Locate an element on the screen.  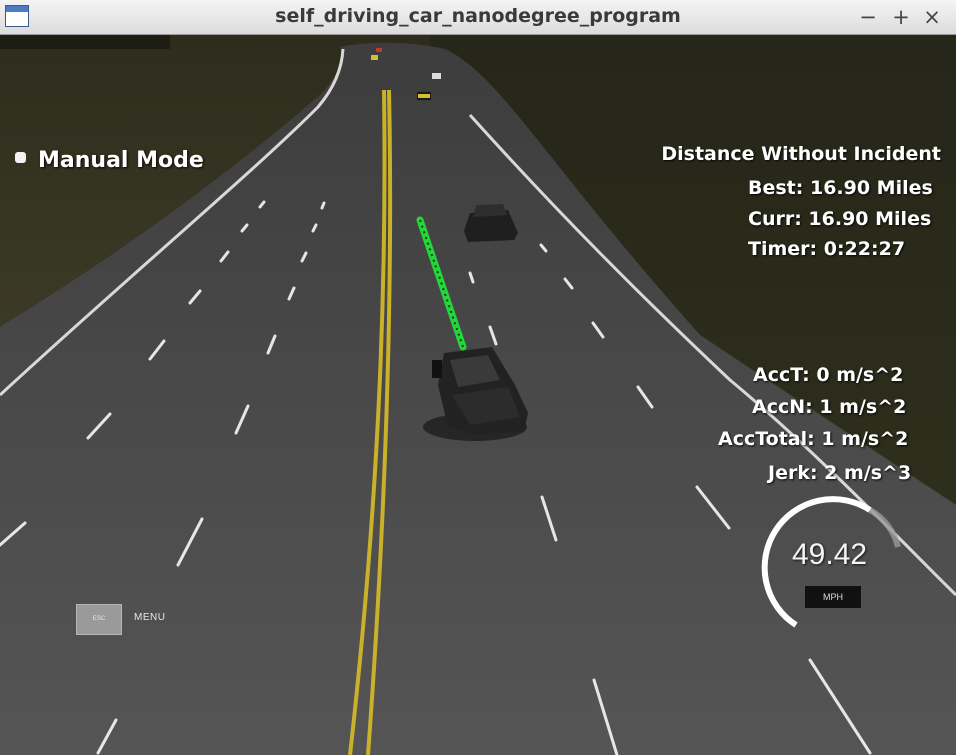
menu-label: MENU is located at coordinates (149, 617).